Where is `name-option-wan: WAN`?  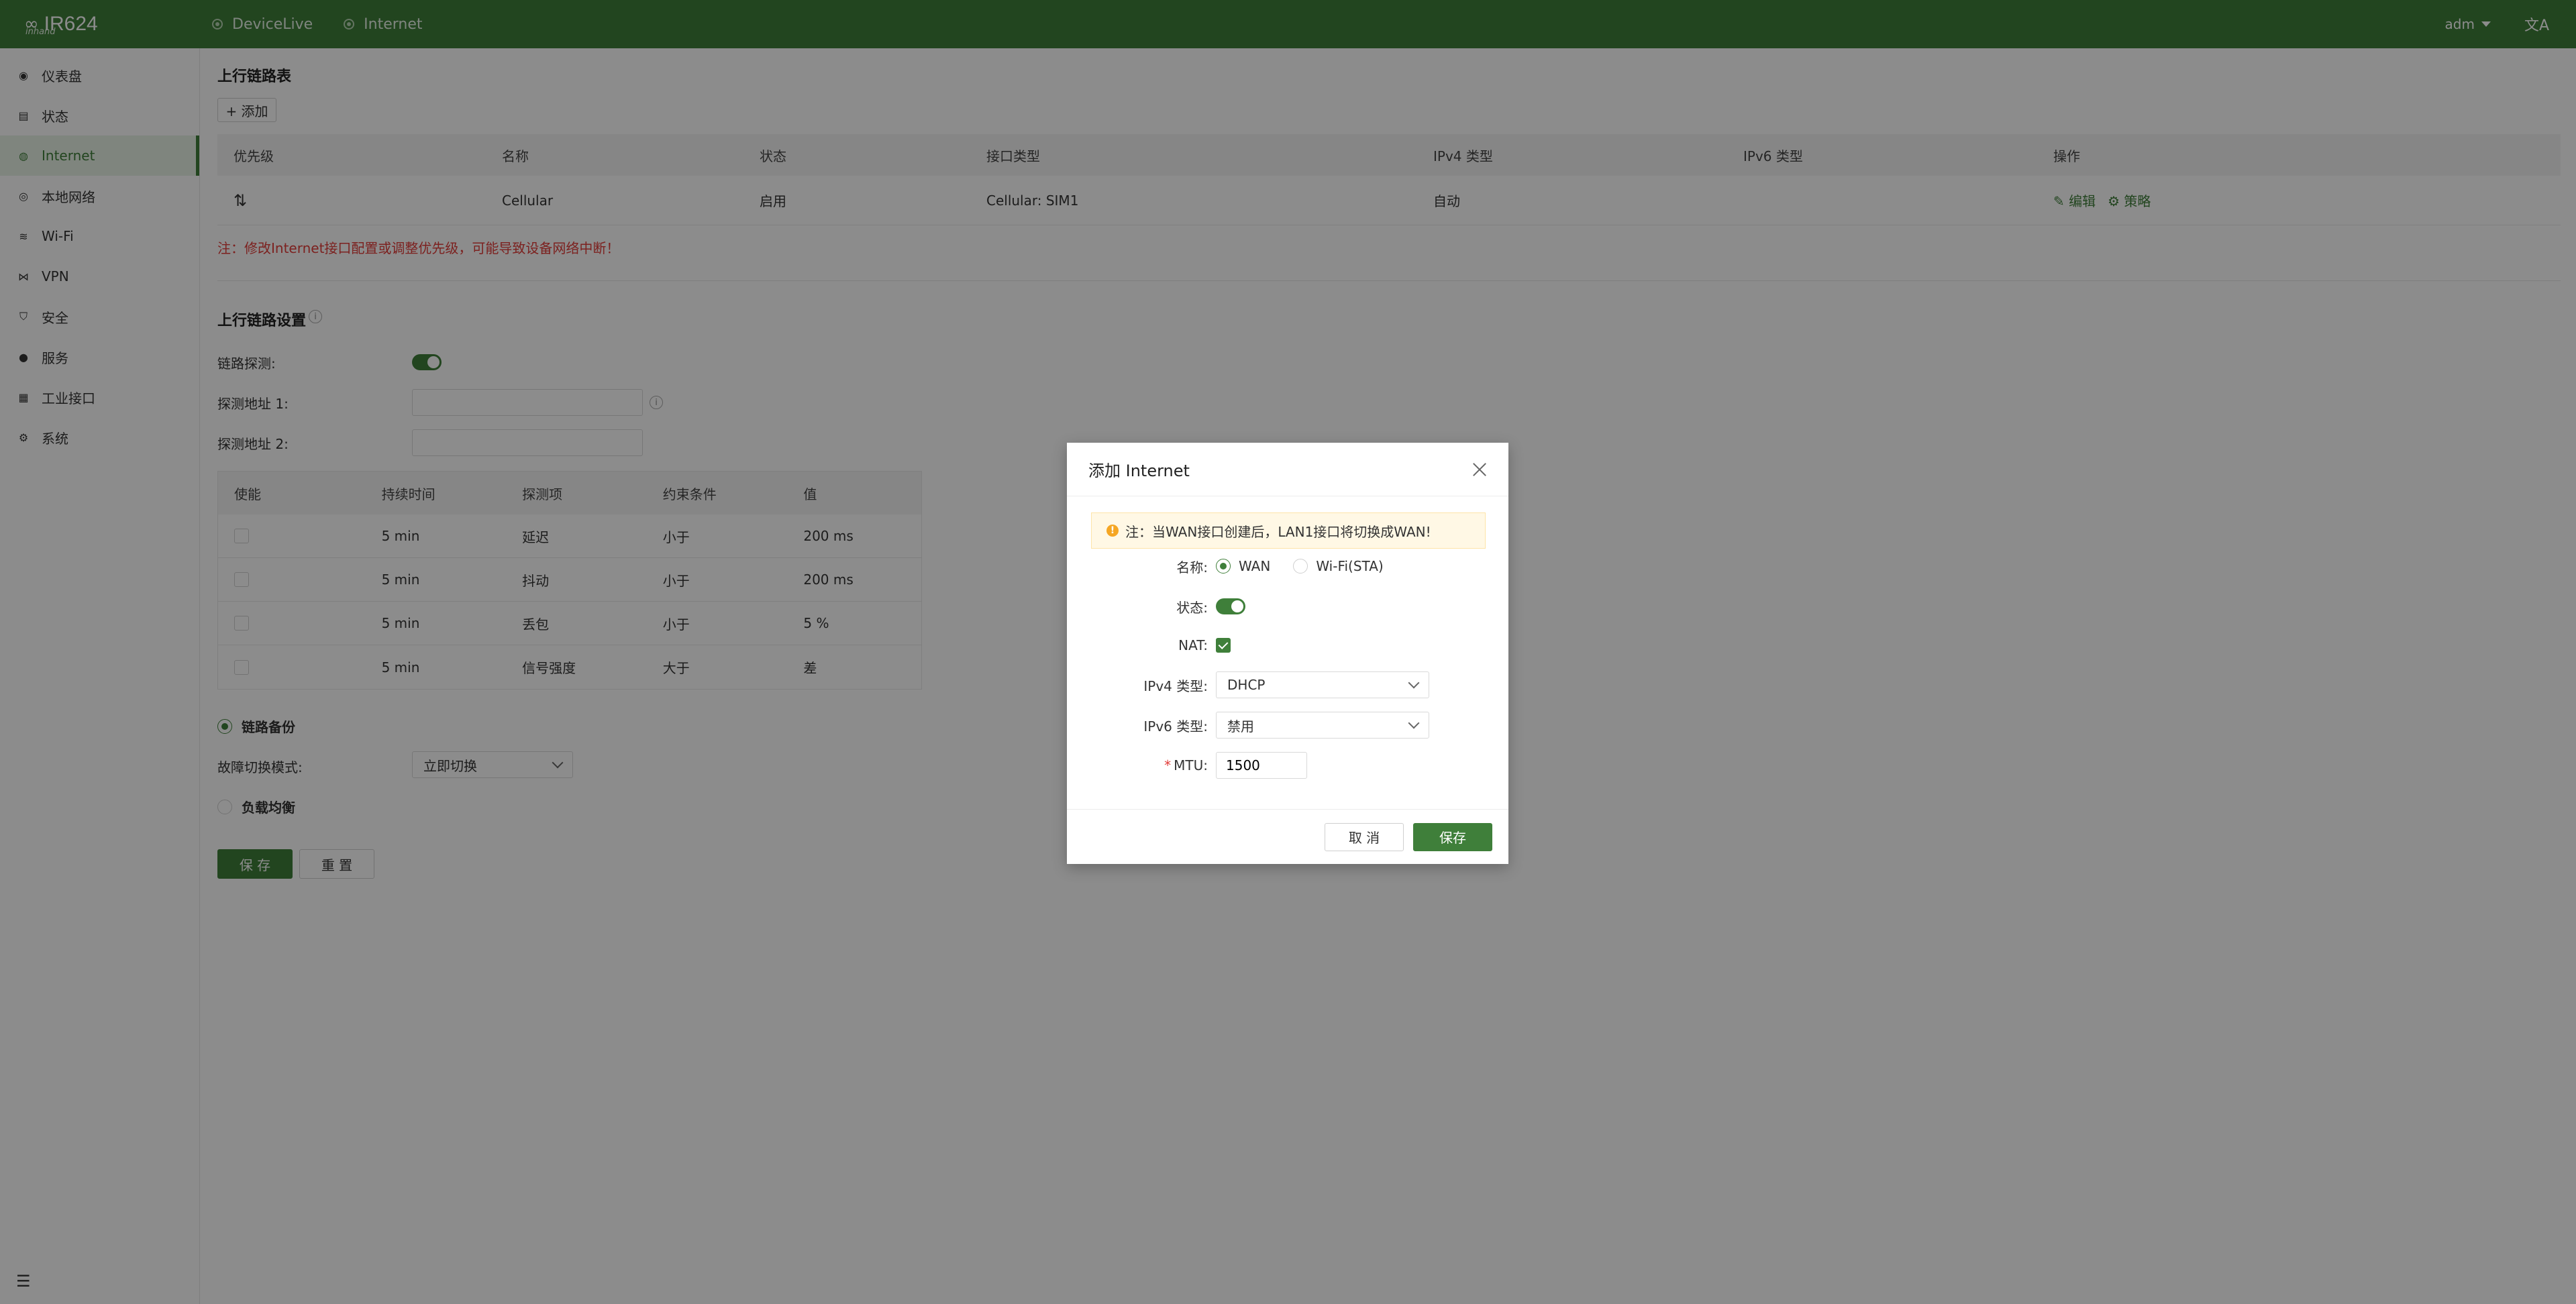
name-option-wan: WAN is located at coordinates (1243, 566).